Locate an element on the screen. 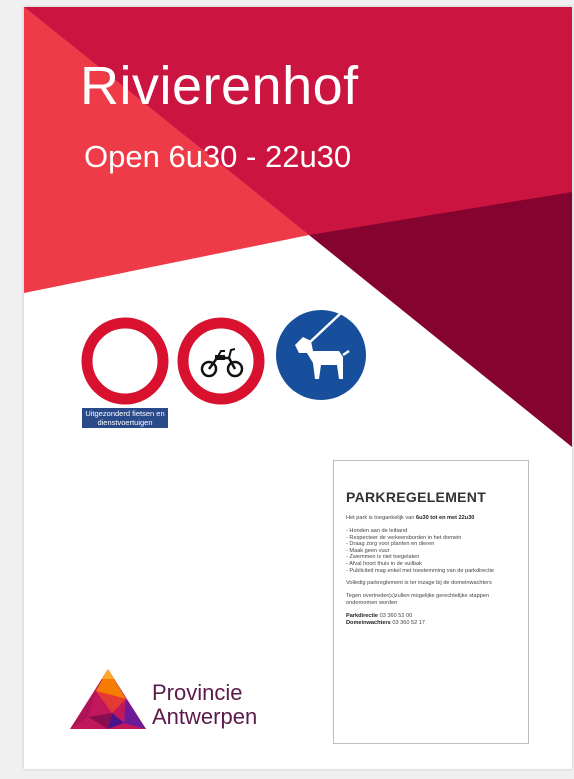 The height and width of the screenshot is (779, 574). rule-item: - Draag zorg voor planten en dieren is located at coordinates (390, 544).